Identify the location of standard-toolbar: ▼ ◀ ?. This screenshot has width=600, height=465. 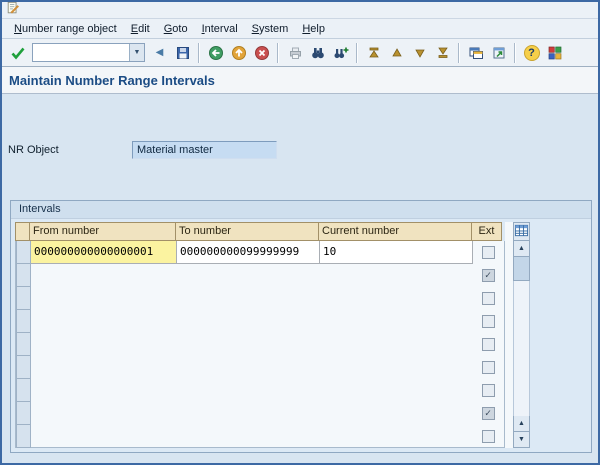
(300, 53).